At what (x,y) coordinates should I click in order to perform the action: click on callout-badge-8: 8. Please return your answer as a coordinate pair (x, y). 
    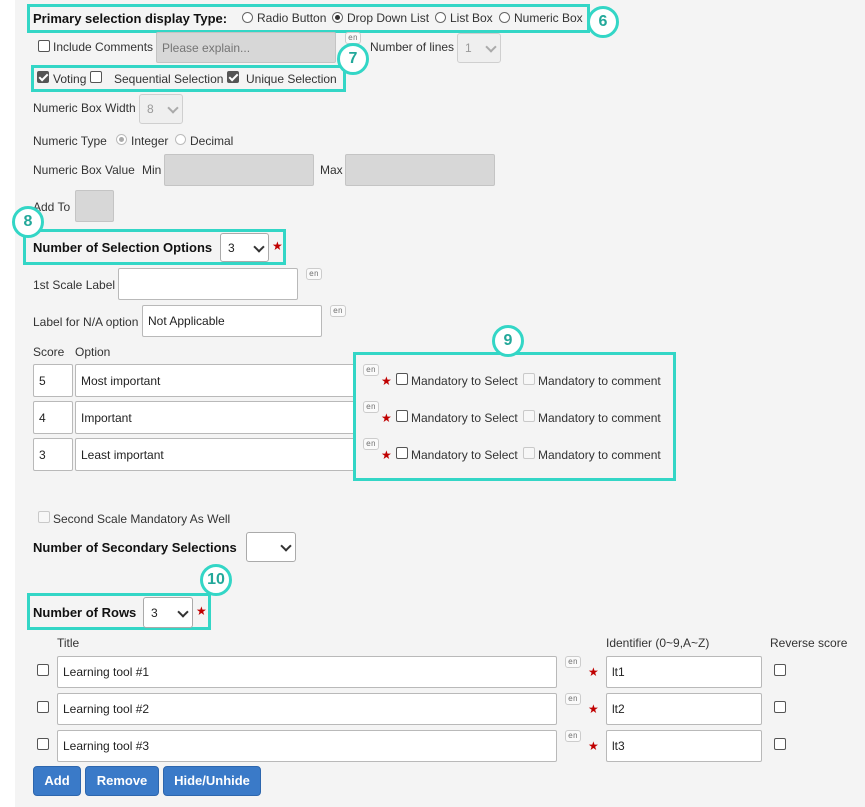
    Looking at the image, I should click on (28, 222).